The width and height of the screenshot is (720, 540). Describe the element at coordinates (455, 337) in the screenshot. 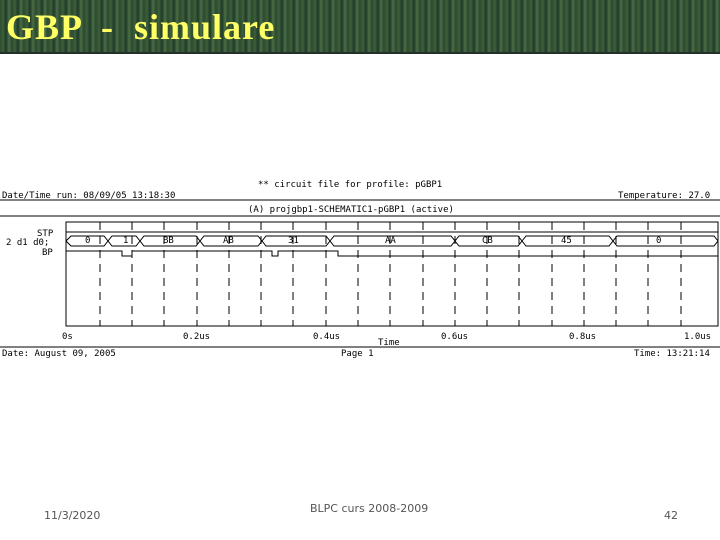

I see `tick-label: 0.6us` at that location.